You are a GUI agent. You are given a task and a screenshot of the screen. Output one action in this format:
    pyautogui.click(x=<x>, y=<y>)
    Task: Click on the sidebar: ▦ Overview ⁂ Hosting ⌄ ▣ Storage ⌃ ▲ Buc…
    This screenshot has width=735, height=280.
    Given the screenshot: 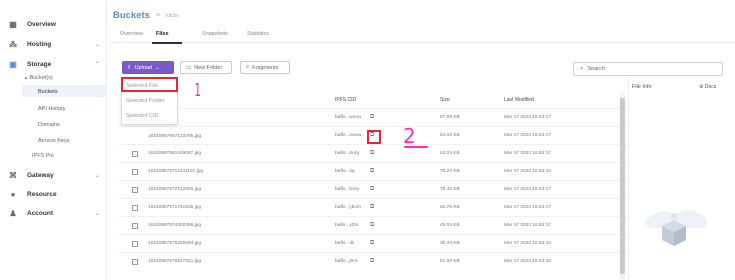 What is the action you would take?
    pyautogui.click(x=53, y=140)
    